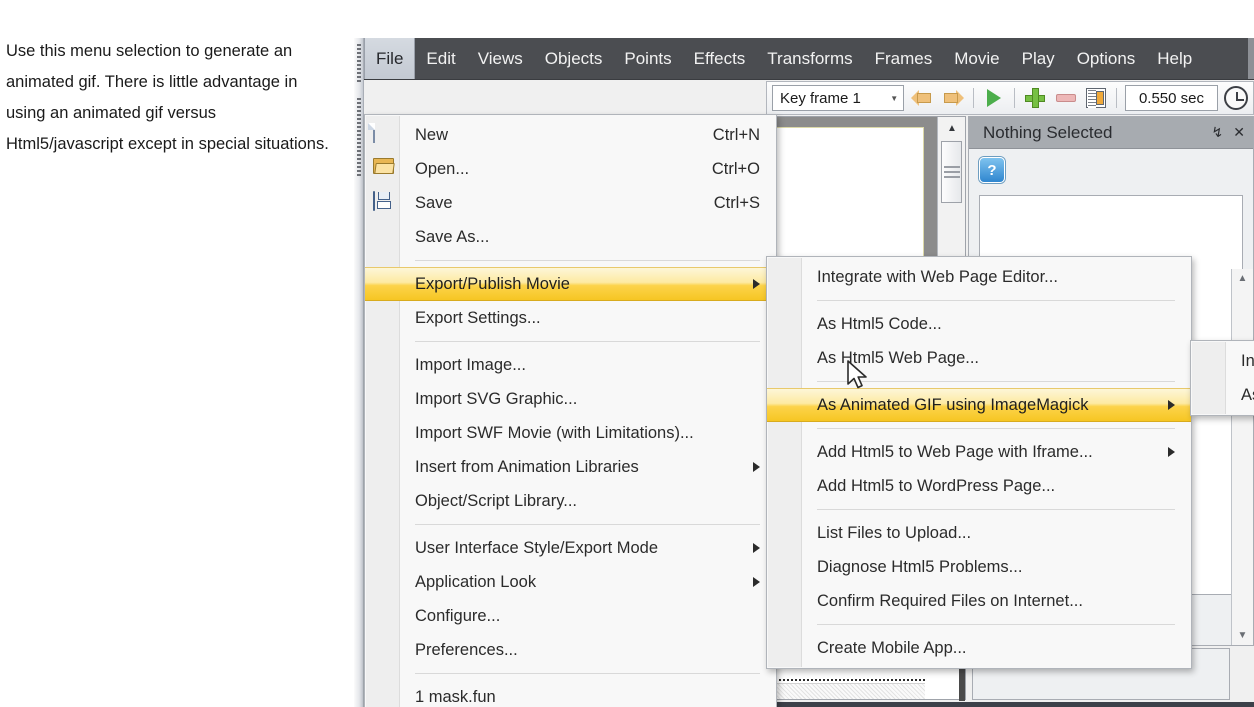  I want to click on menu-item-insert-animation-libraries: Insert from Animation Libraries, so click(570, 467).